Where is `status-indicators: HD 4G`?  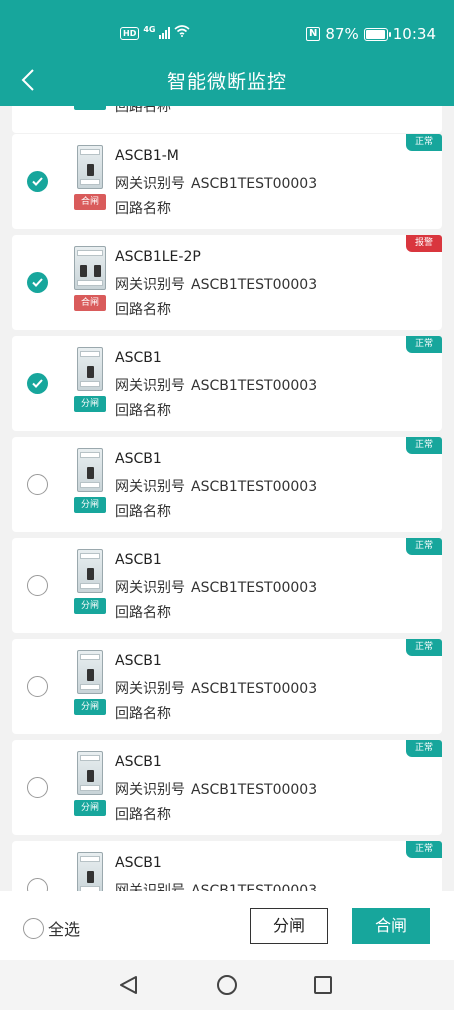
status-indicators: HD 4G is located at coordinates (155, 32).